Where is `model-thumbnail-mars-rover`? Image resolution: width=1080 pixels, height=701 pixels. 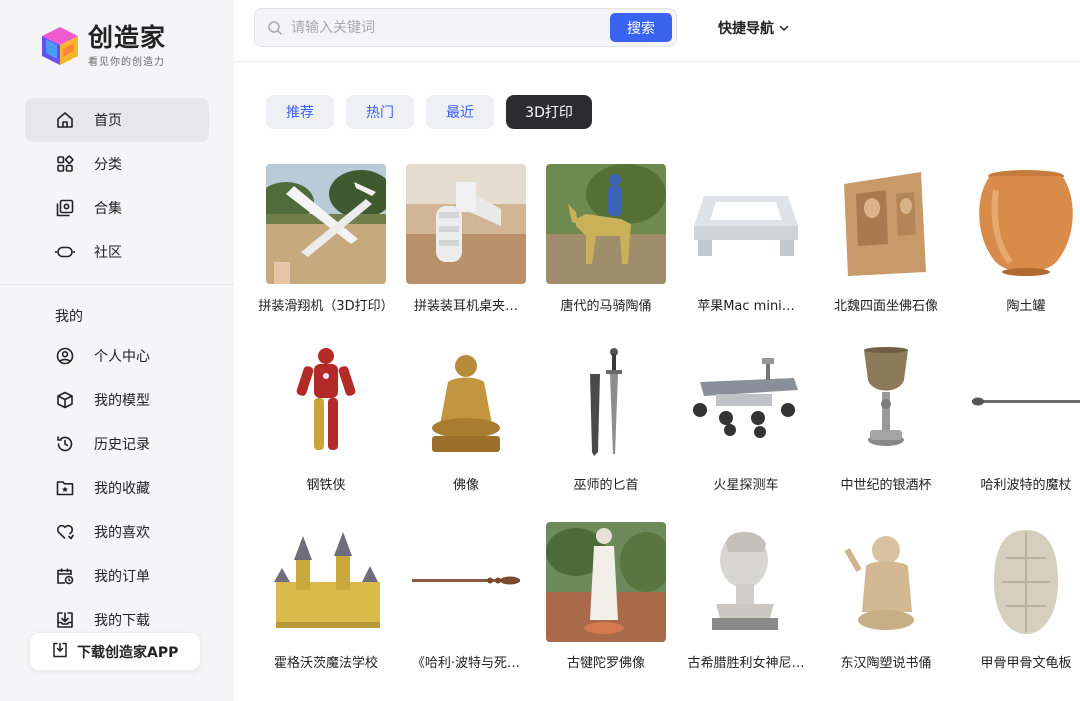 model-thumbnail-mars-rover is located at coordinates (746, 404).